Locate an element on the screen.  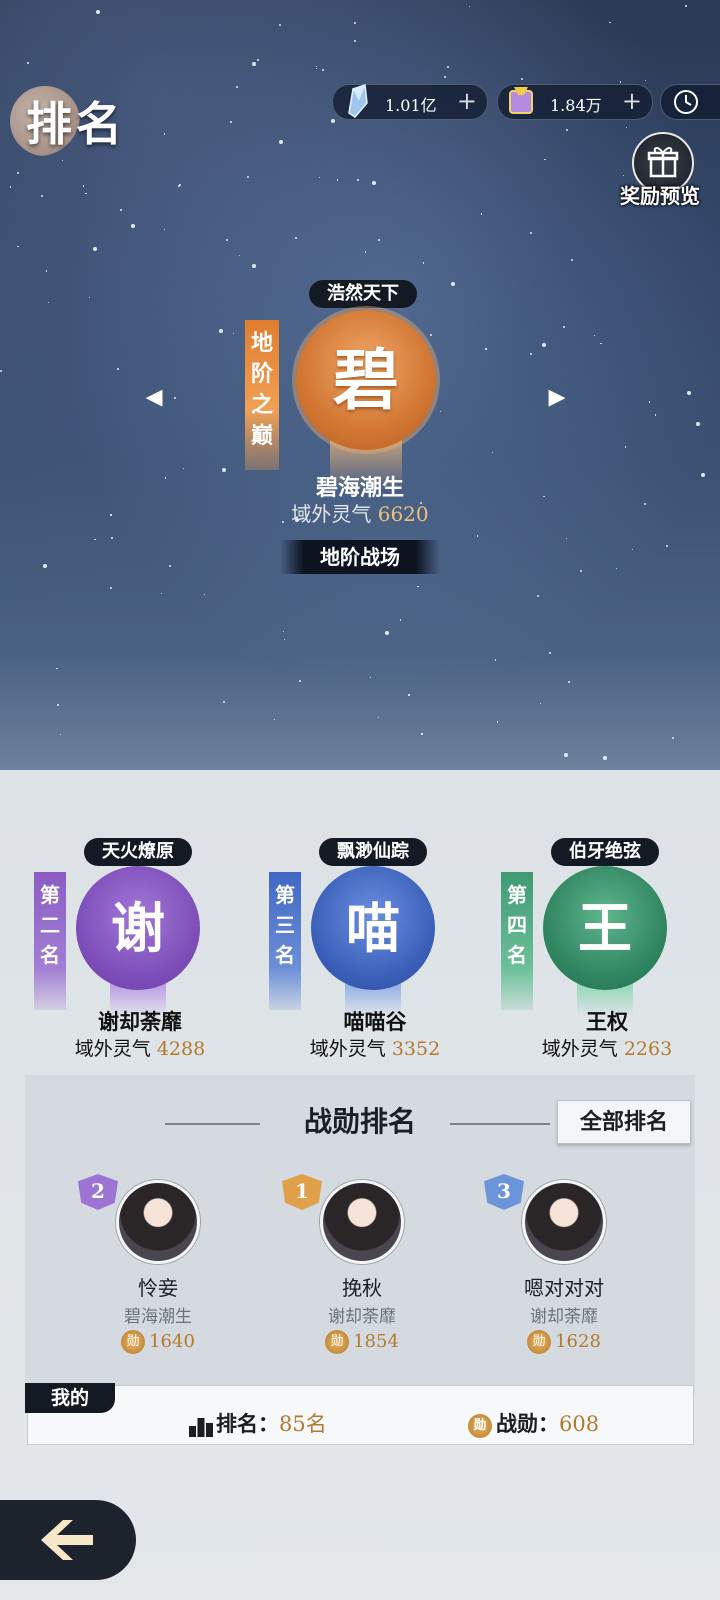
merit-player-3: 3 嗯对对对 谢却荼靡 勋 1628 is located at coordinates (564, 1267).